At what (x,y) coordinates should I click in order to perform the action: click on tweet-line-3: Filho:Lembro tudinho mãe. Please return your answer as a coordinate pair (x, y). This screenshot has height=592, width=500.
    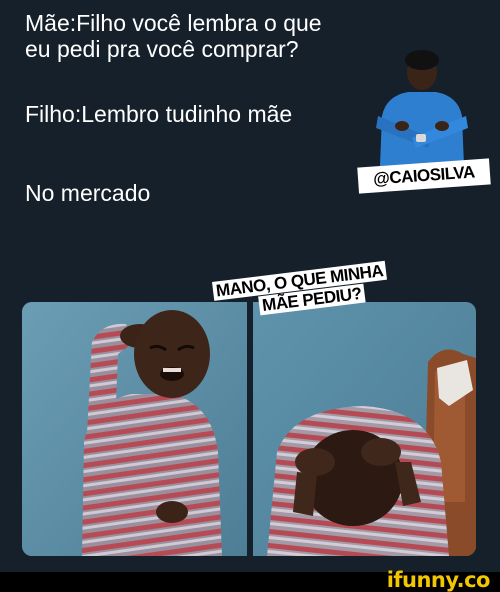
    Looking at the image, I should click on (159, 114).